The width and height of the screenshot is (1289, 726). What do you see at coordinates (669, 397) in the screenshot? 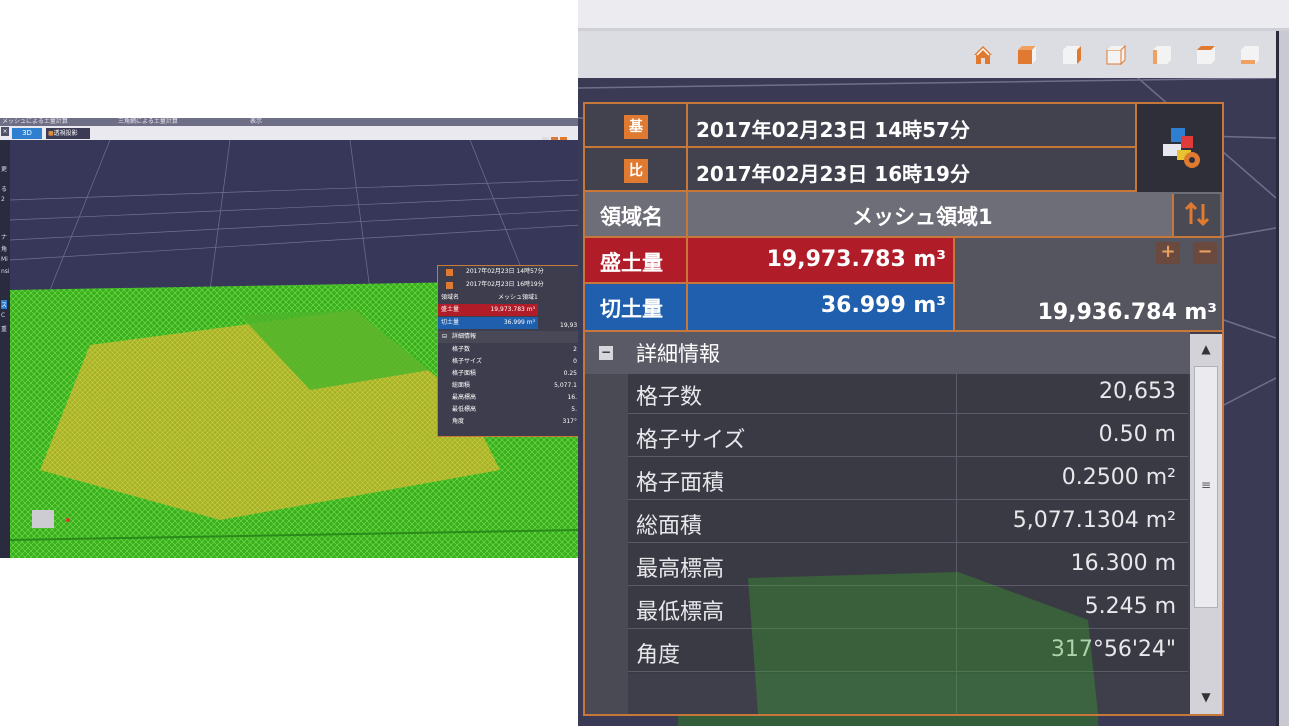
I see `detail-key: 格子数` at bounding box center [669, 397].